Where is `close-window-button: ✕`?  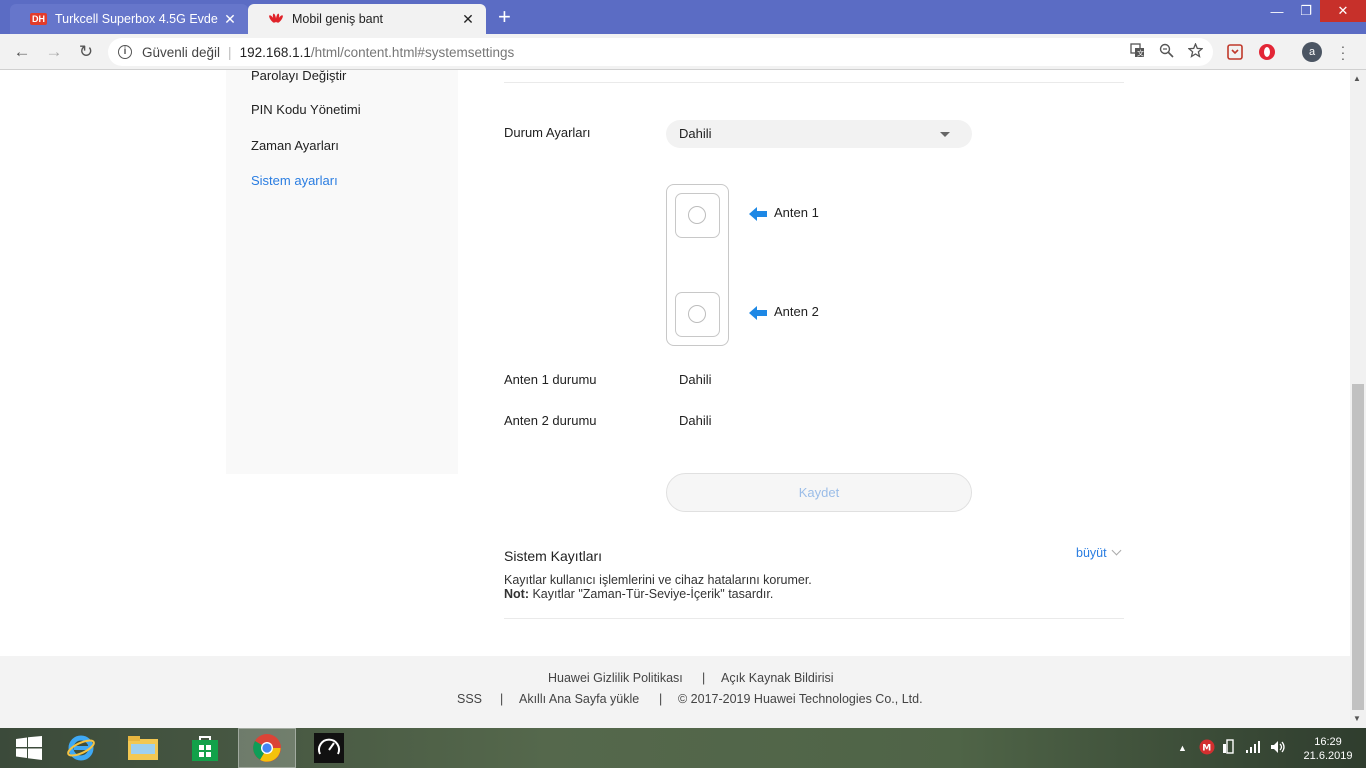
close-window-button: ✕ is located at coordinates (1343, 11).